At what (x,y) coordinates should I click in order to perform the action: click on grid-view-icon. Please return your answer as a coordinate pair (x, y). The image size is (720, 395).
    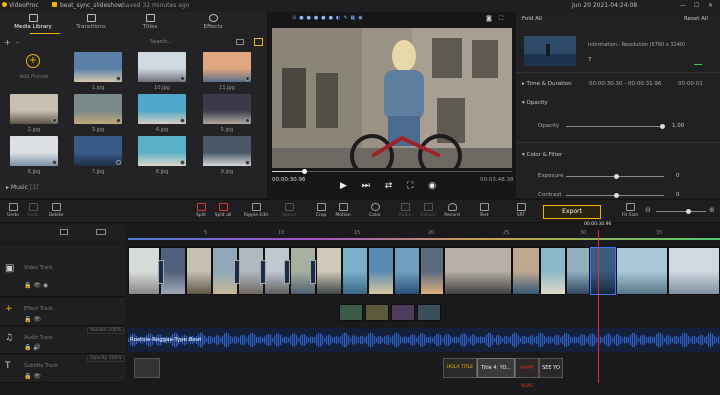
    Looking at the image, I should click on (240, 42).